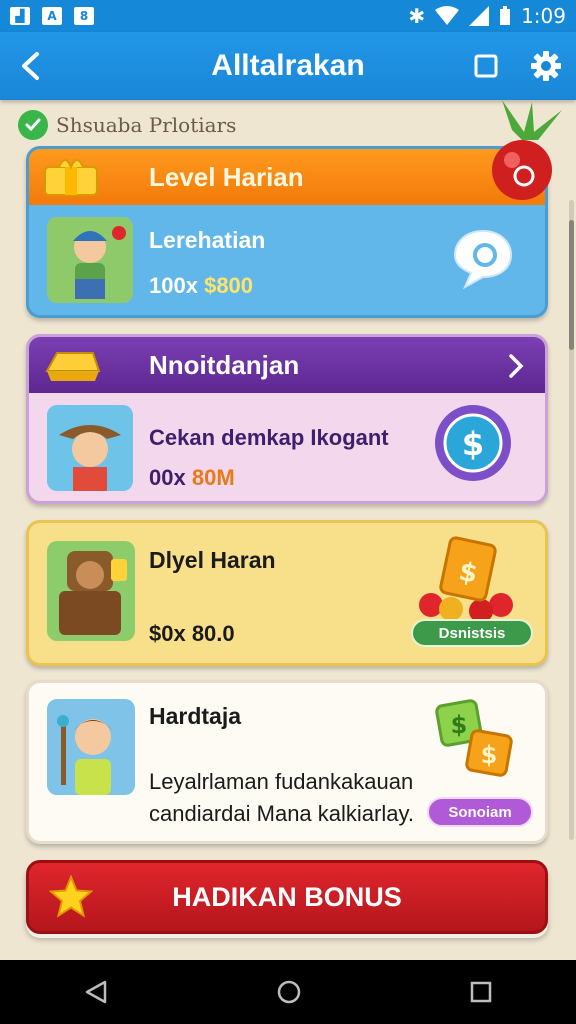 This screenshot has height=1024, width=576. I want to click on bonus-button-label: HADIKAN BONUS, so click(287, 896).